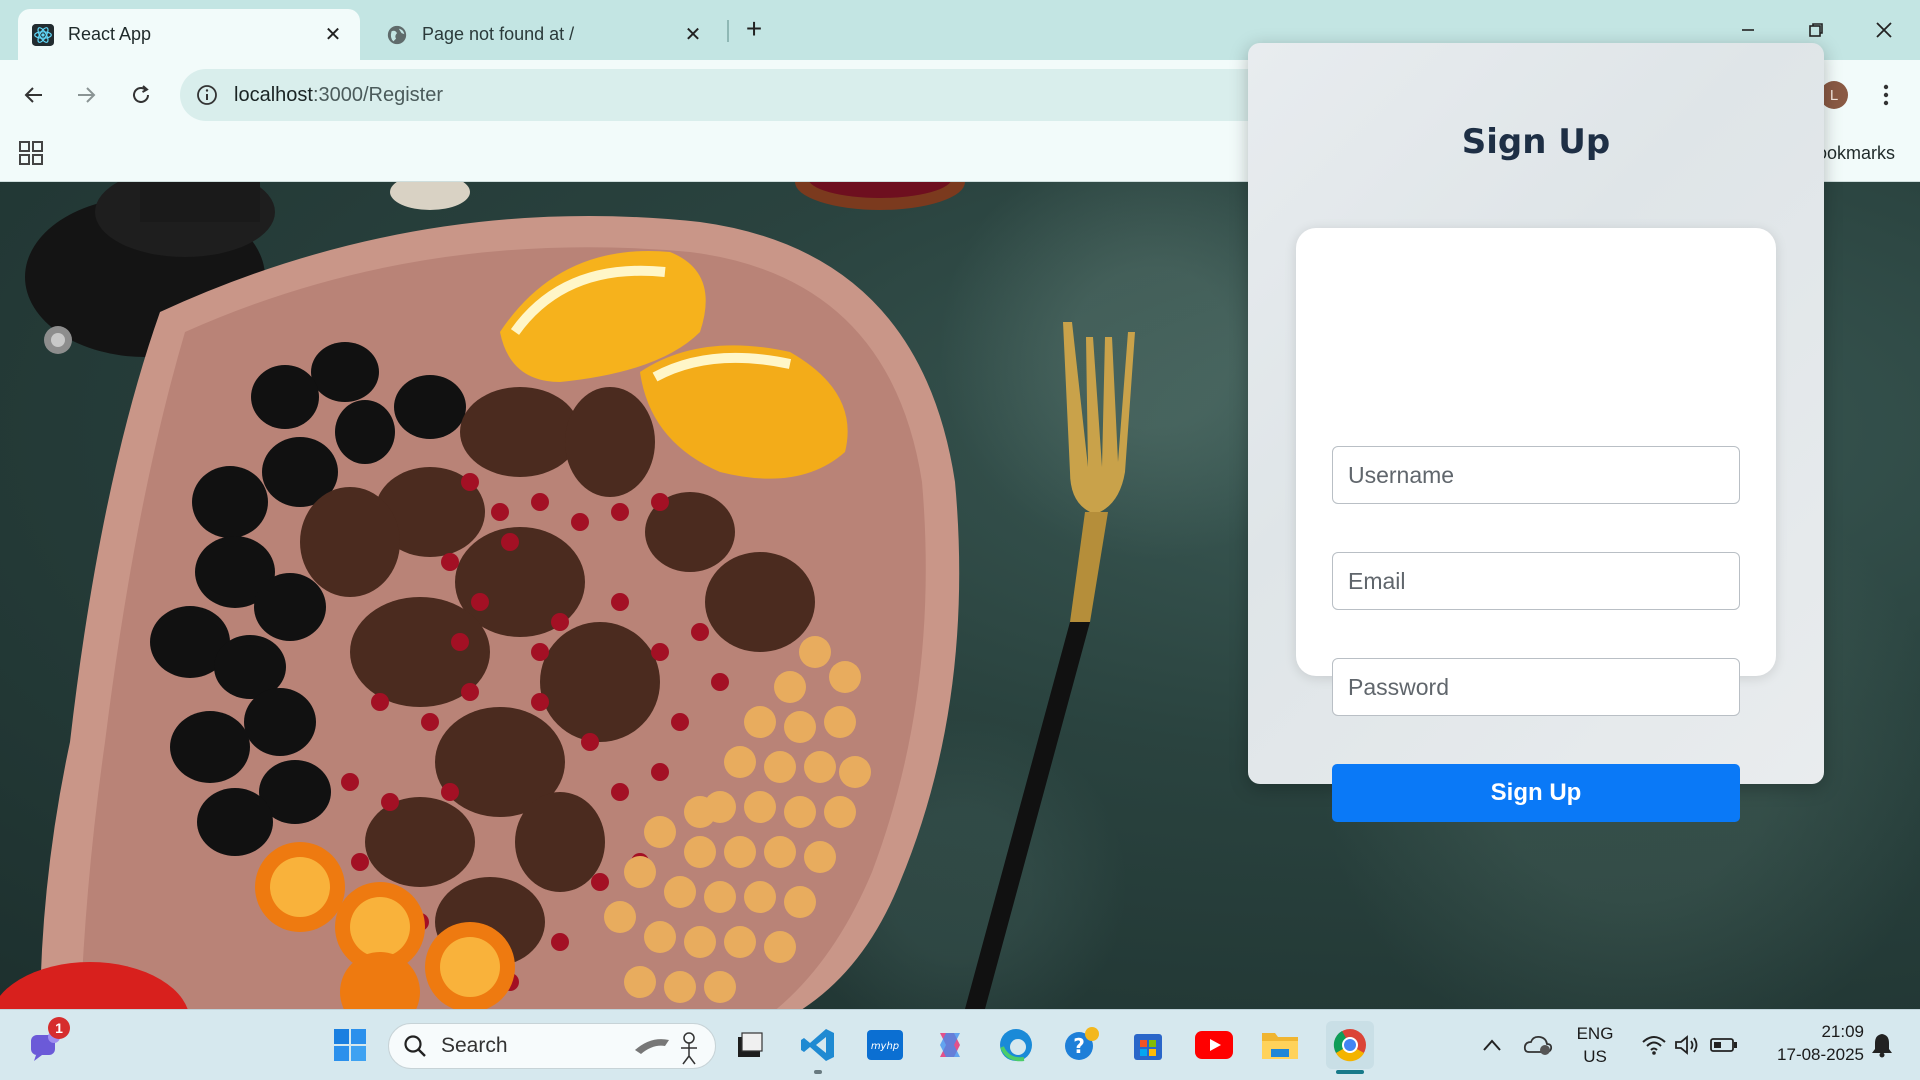  What do you see at coordinates (110, 34) in the screenshot?
I see `tab-title: React App` at bounding box center [110, 34].